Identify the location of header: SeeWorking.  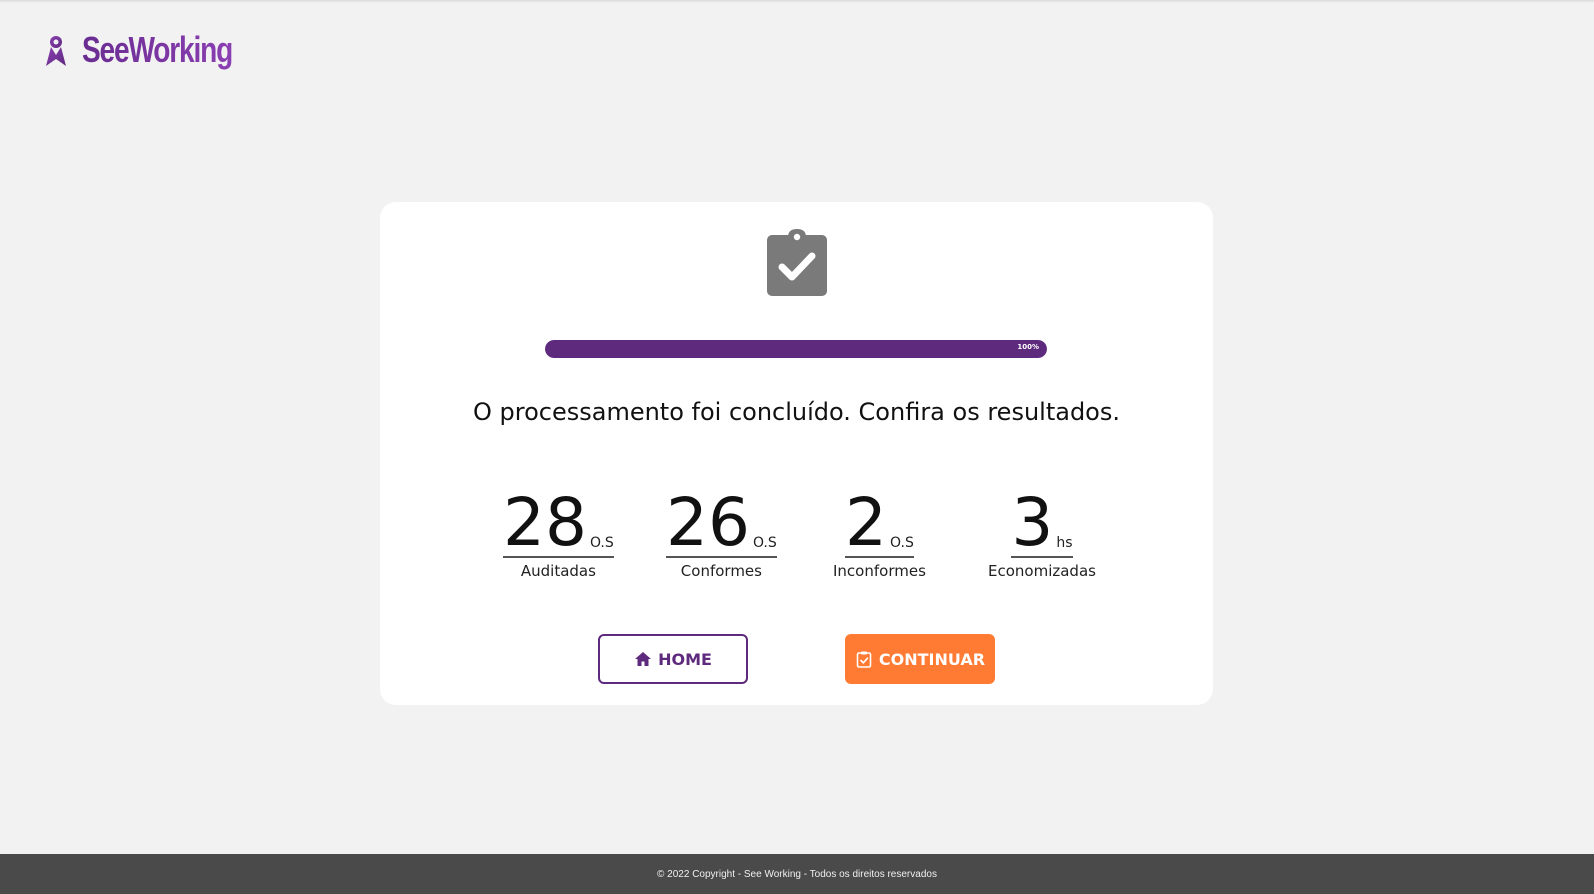
(158, 50).